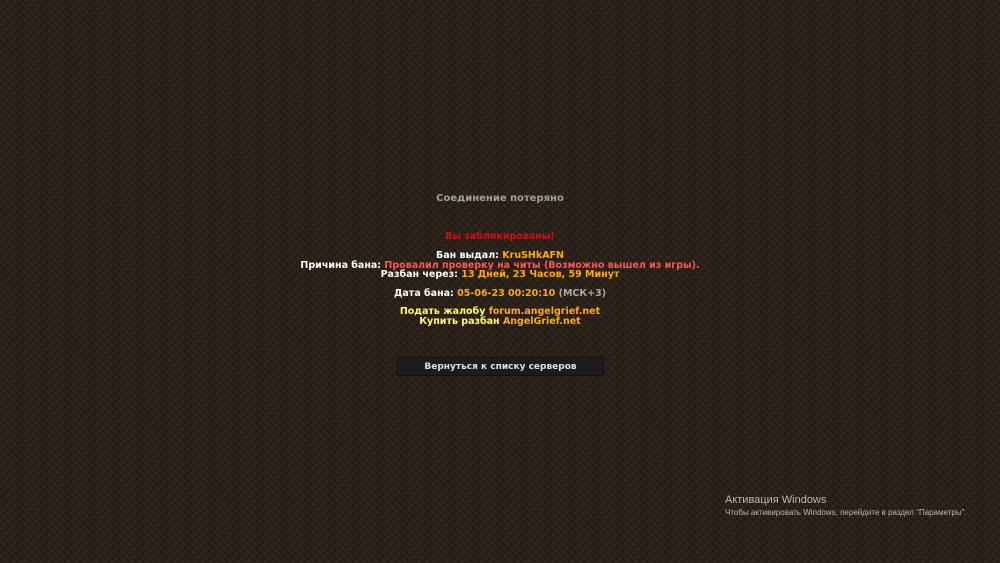 Image resolution: width=1000 pixels, height=563 pixels. I want to click on buy-unban-link: AngelGrief.net, so click(541, 321).